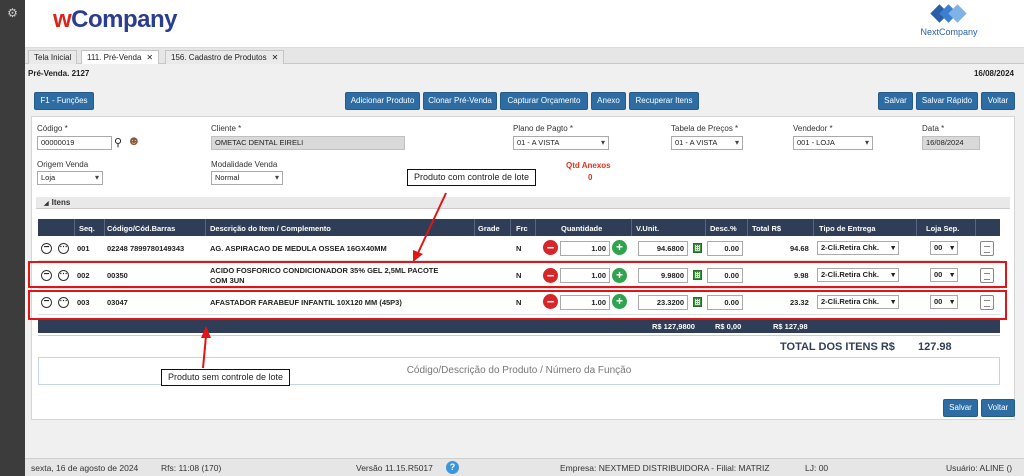  What do you see at coordinates (394, 468) in the screenshot?
I see `status-version: Versão 11.15.R5017` at bounding box center [394, 468].